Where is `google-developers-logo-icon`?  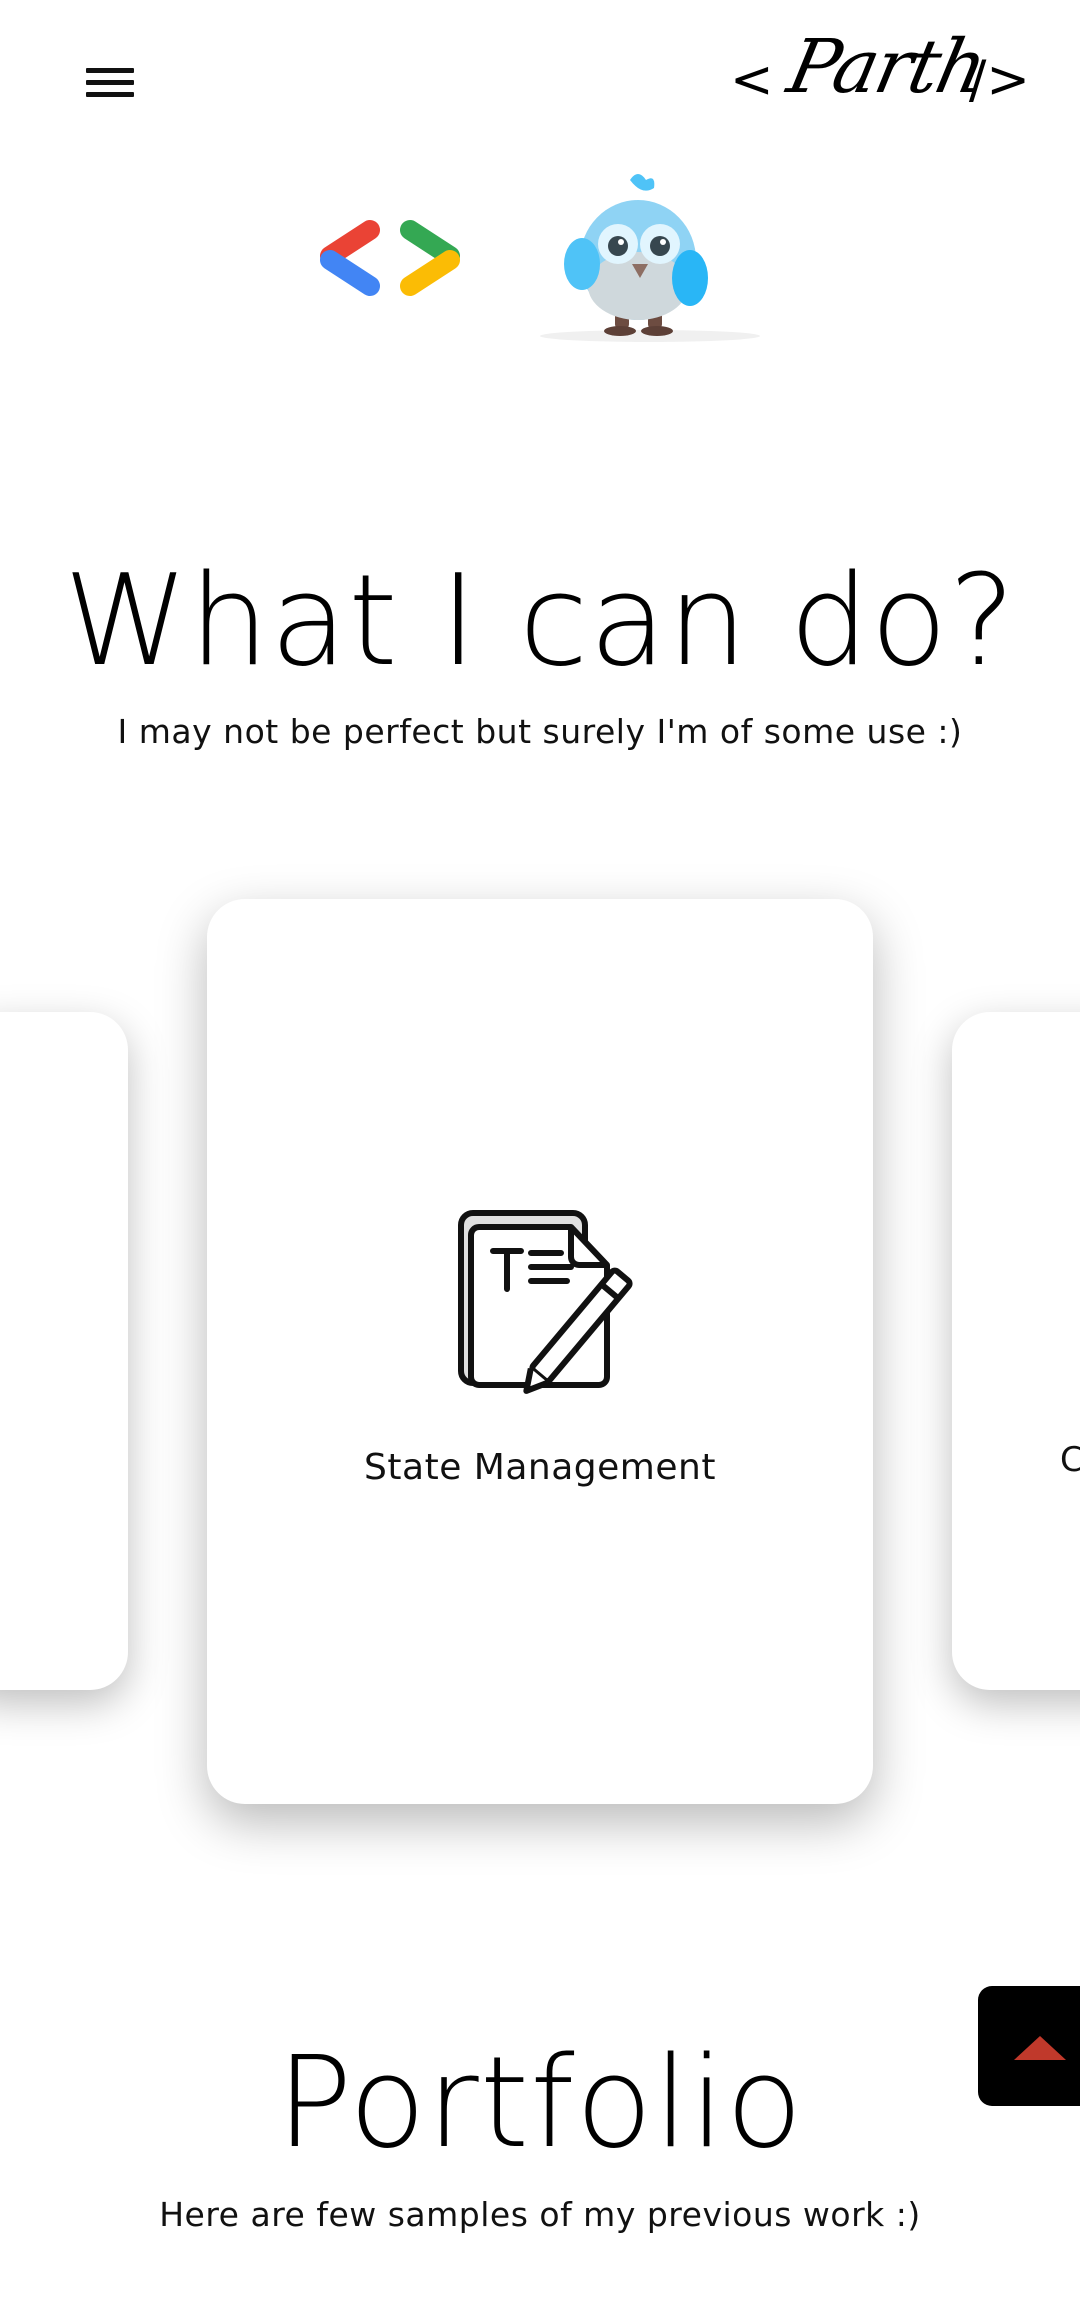 google-developers-logo-icon is located at coordinates (390, 258).